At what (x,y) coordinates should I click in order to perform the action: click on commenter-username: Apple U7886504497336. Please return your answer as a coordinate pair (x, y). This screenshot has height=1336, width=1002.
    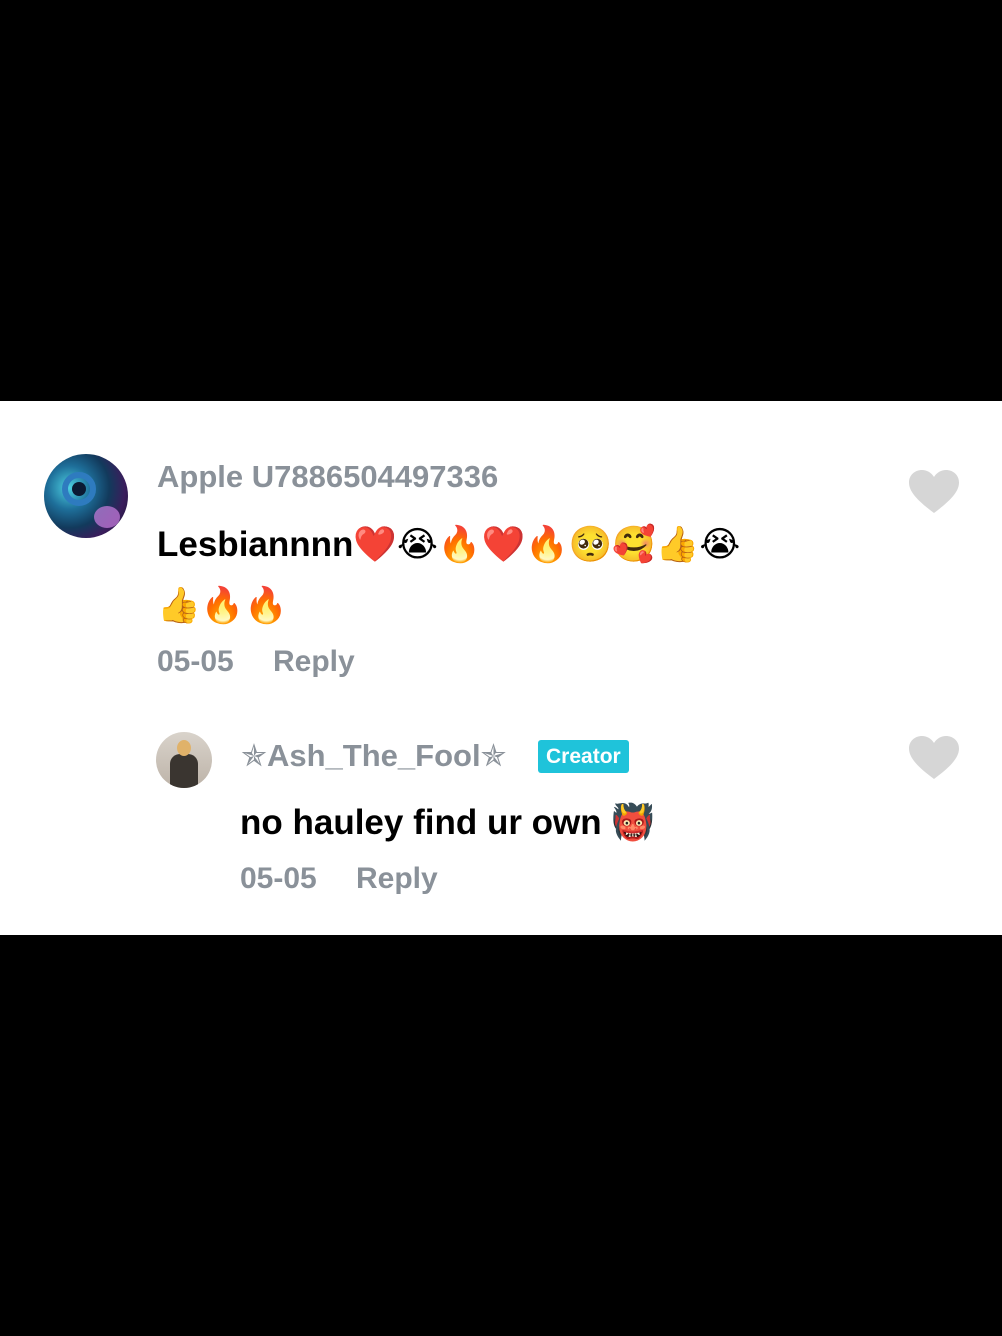
    Looking at the image, I should click on (327, 477).